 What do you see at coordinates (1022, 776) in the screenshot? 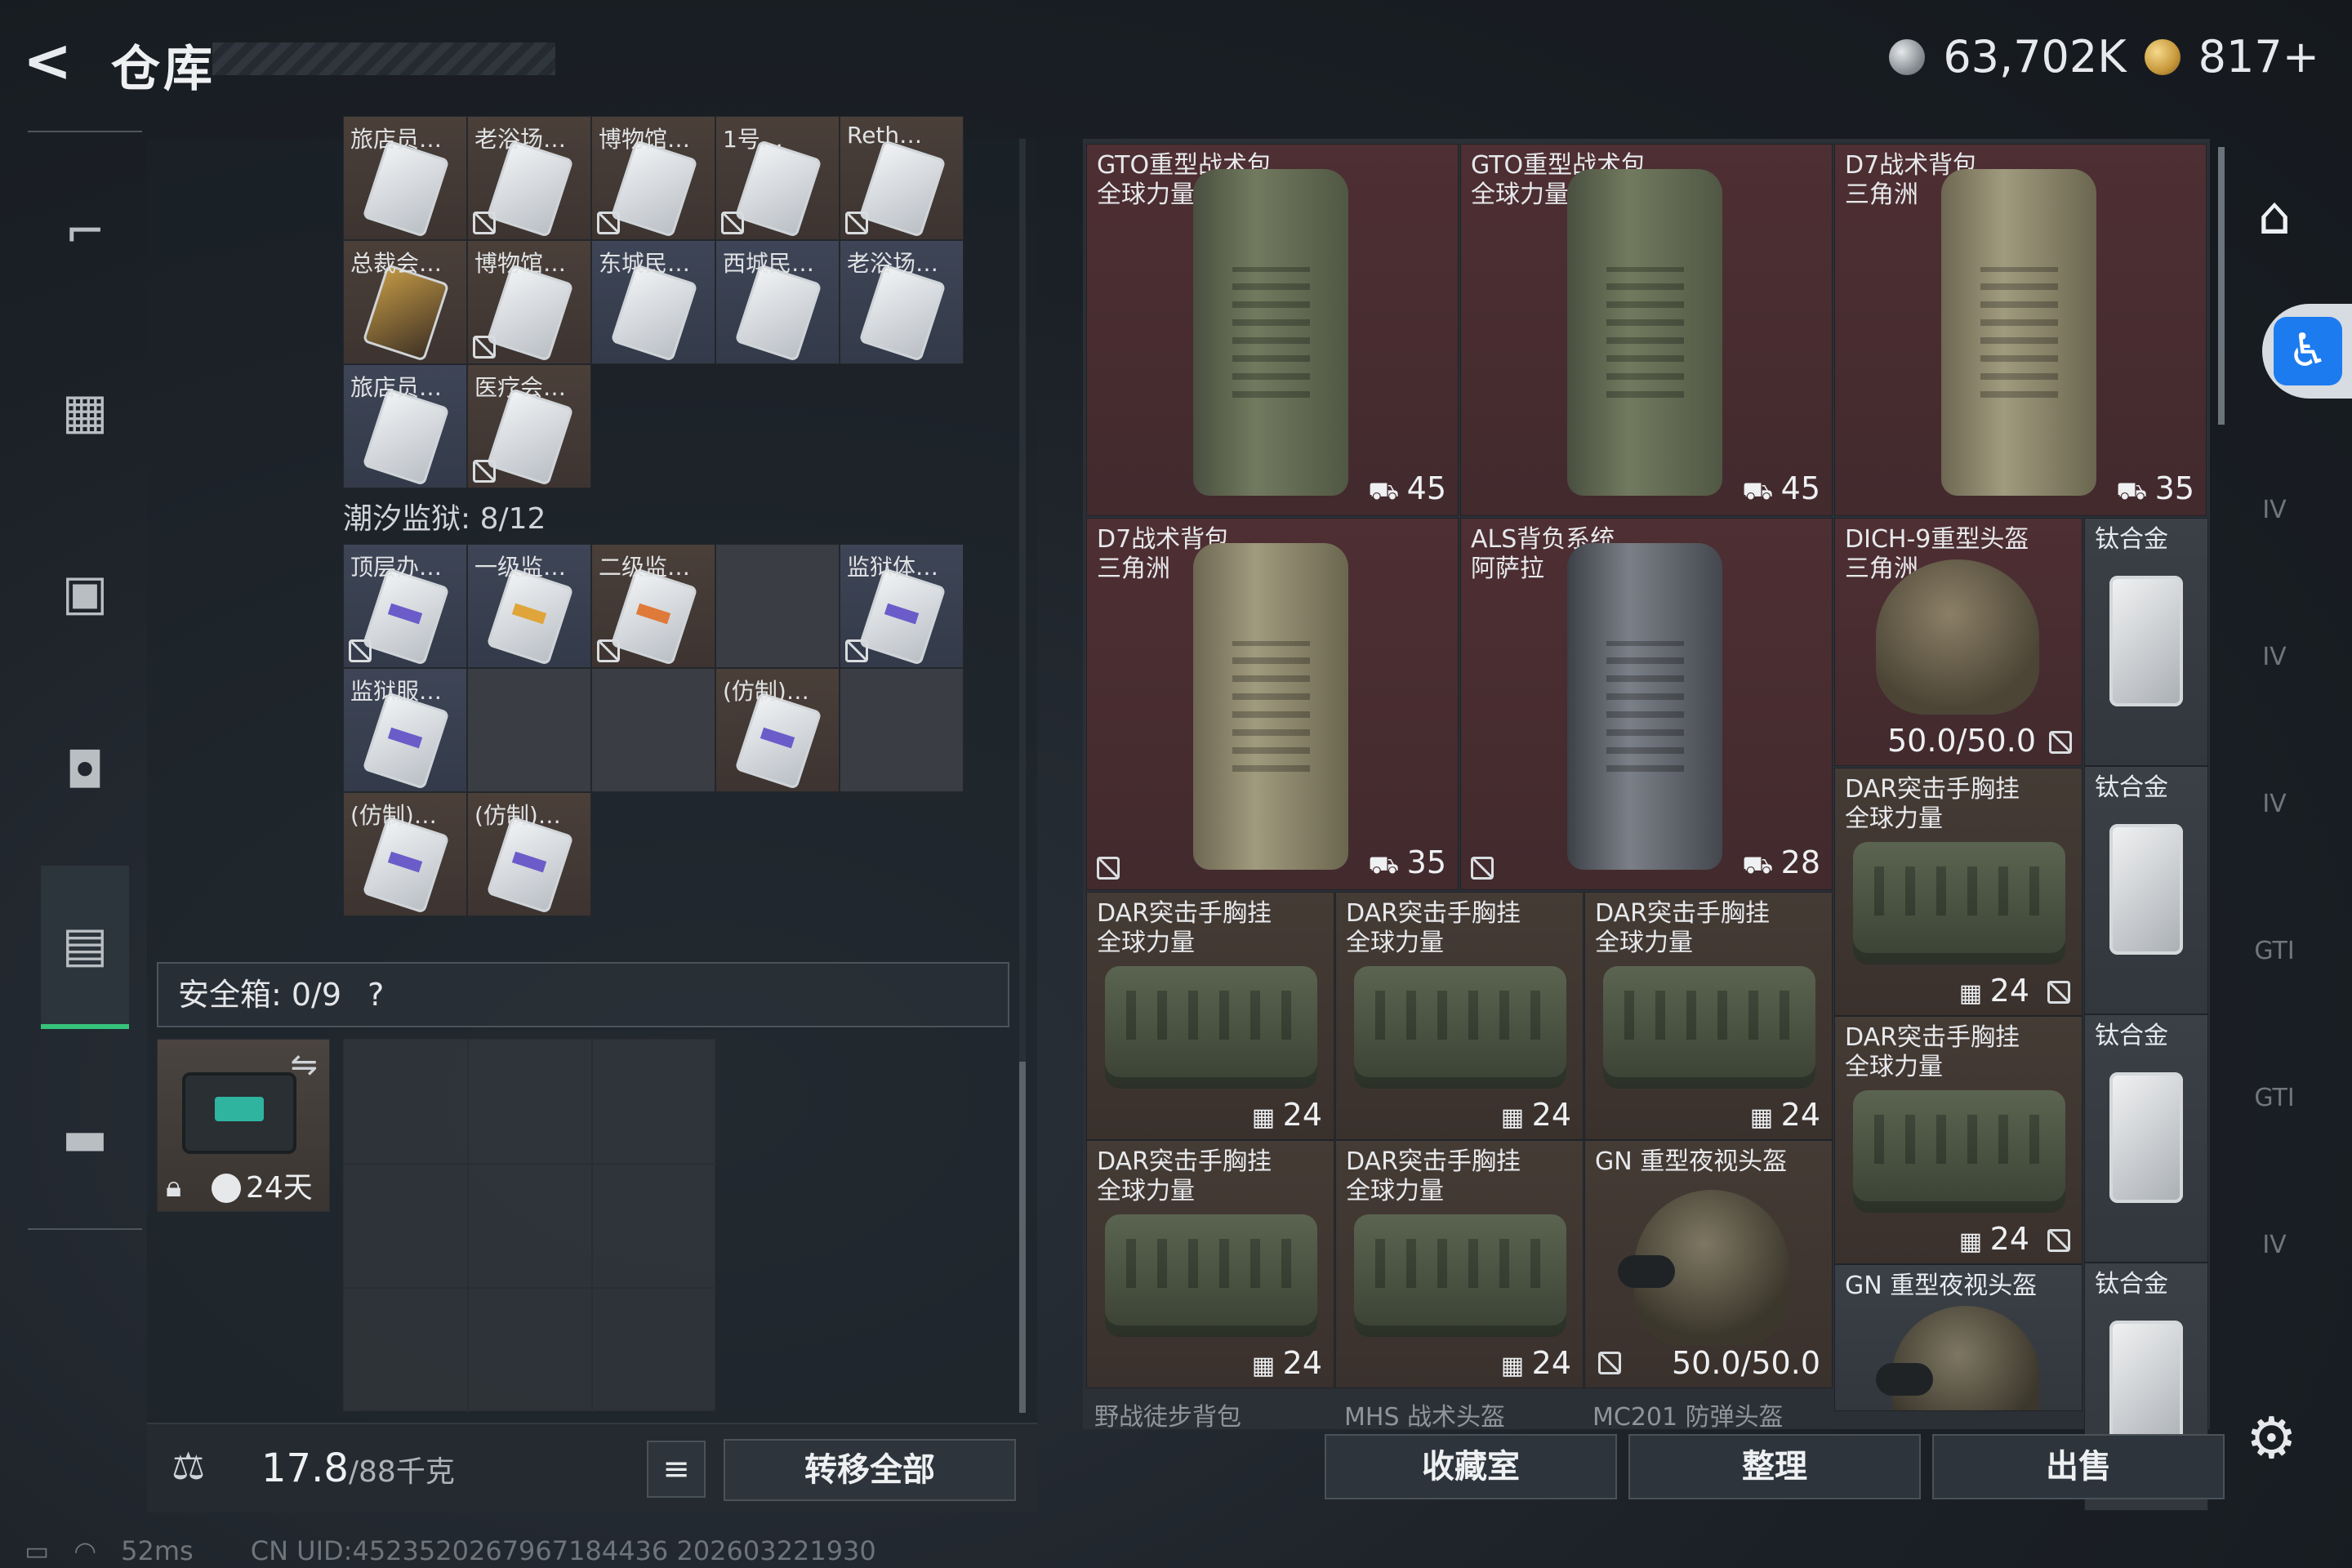
I see `left-scrollbar` at bounding box center [1022, 776].